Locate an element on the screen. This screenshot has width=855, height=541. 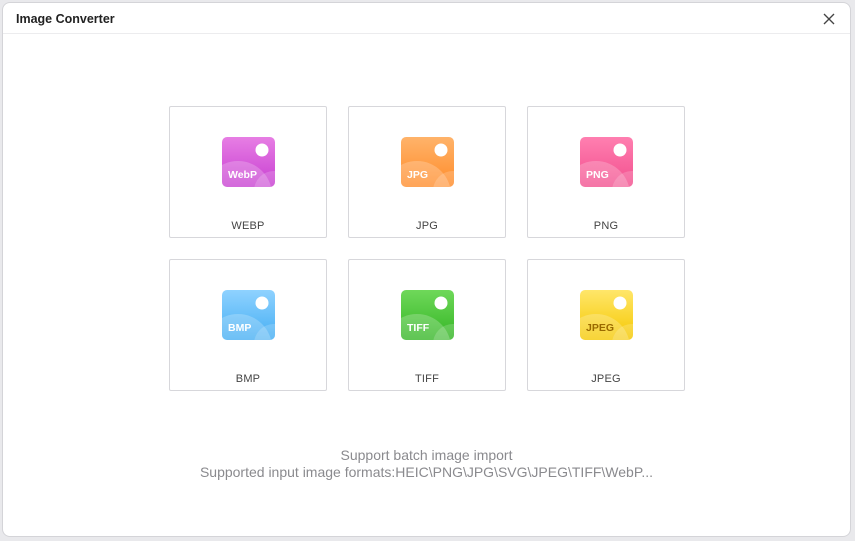
format-badge-text: WebP is located at coordinates (242, 175).